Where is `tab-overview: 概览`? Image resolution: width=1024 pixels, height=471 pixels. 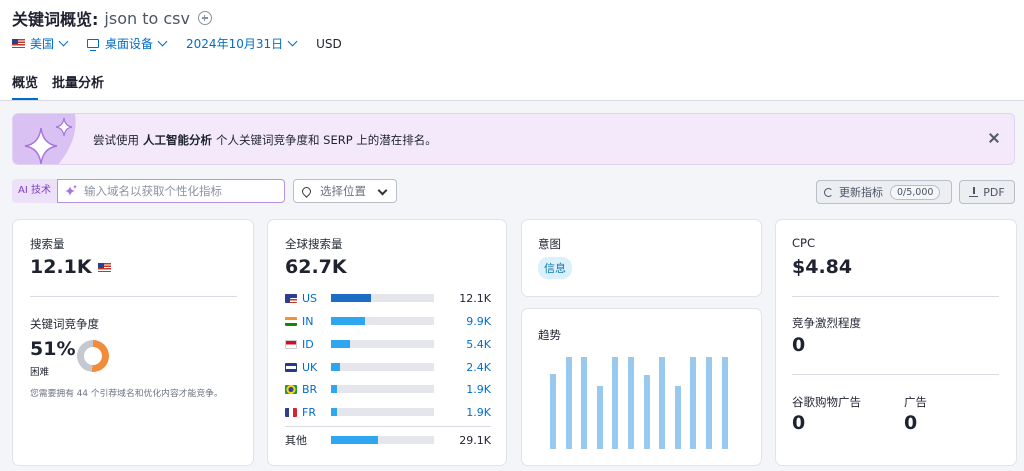
tab-overview: 概览 is located at coordinates (25, 86).